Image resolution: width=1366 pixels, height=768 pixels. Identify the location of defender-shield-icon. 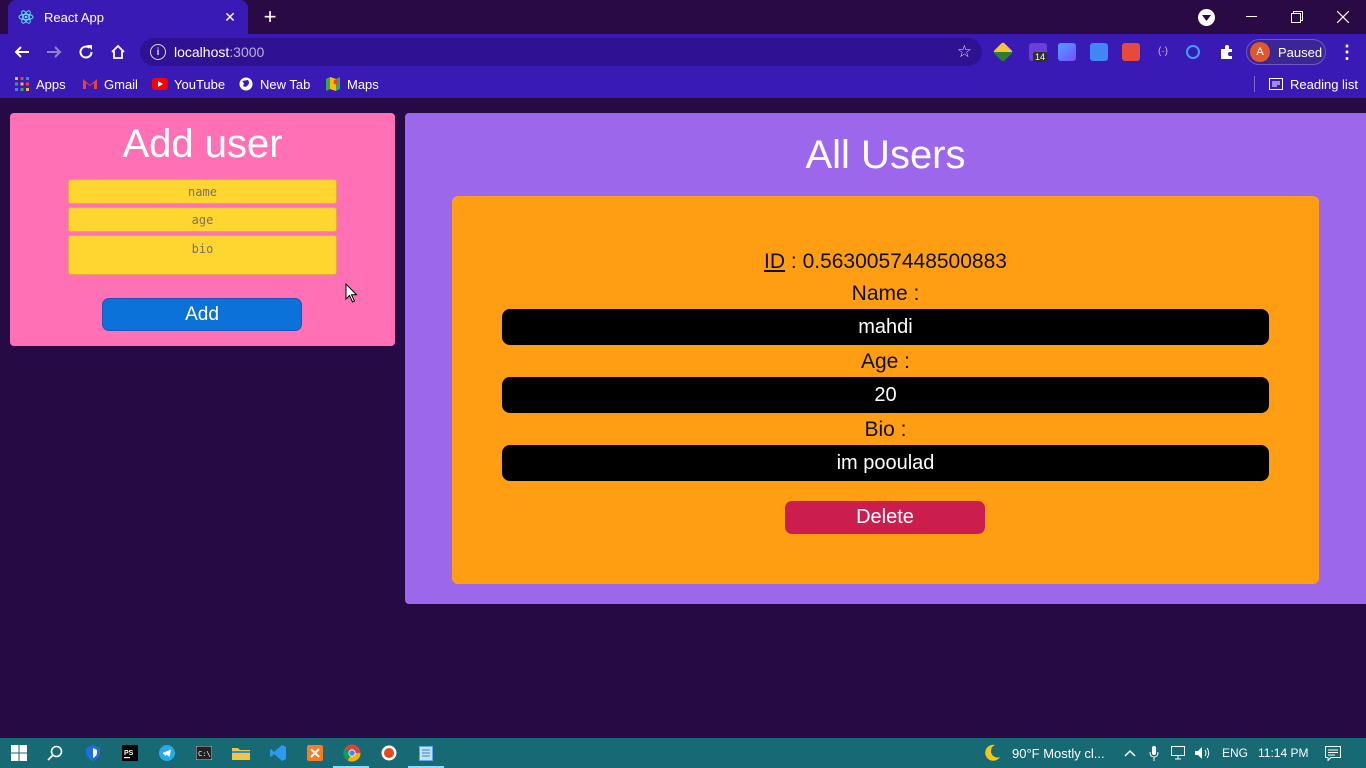
(93, 753).